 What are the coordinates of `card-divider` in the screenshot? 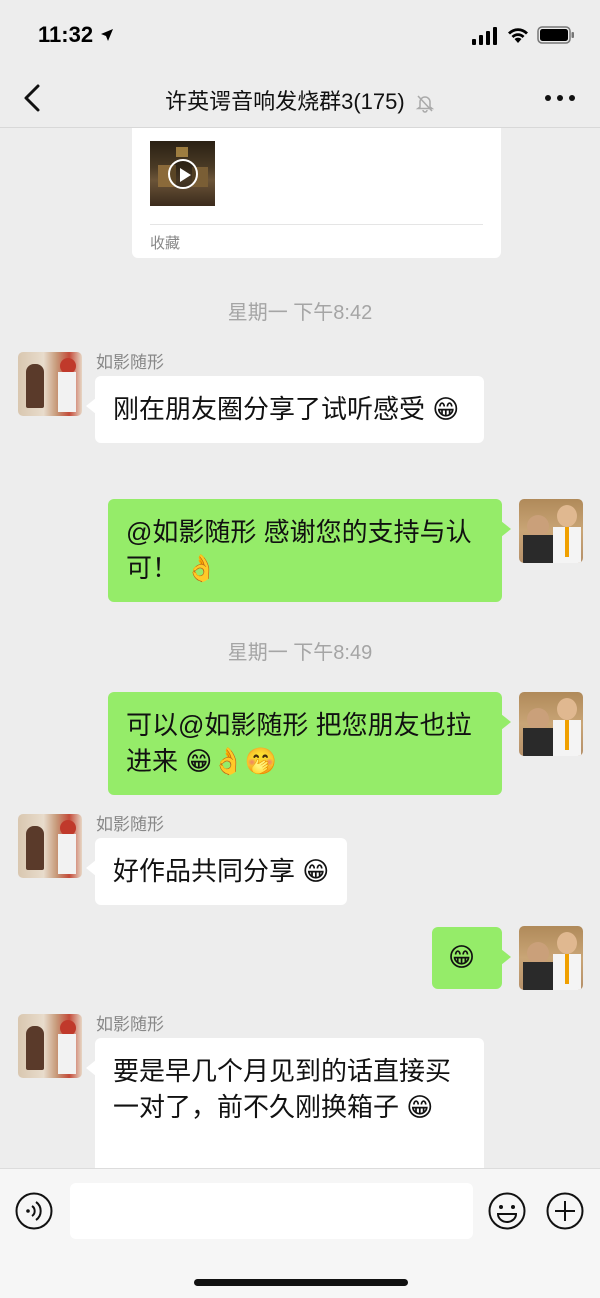 It's located at (316, 224).